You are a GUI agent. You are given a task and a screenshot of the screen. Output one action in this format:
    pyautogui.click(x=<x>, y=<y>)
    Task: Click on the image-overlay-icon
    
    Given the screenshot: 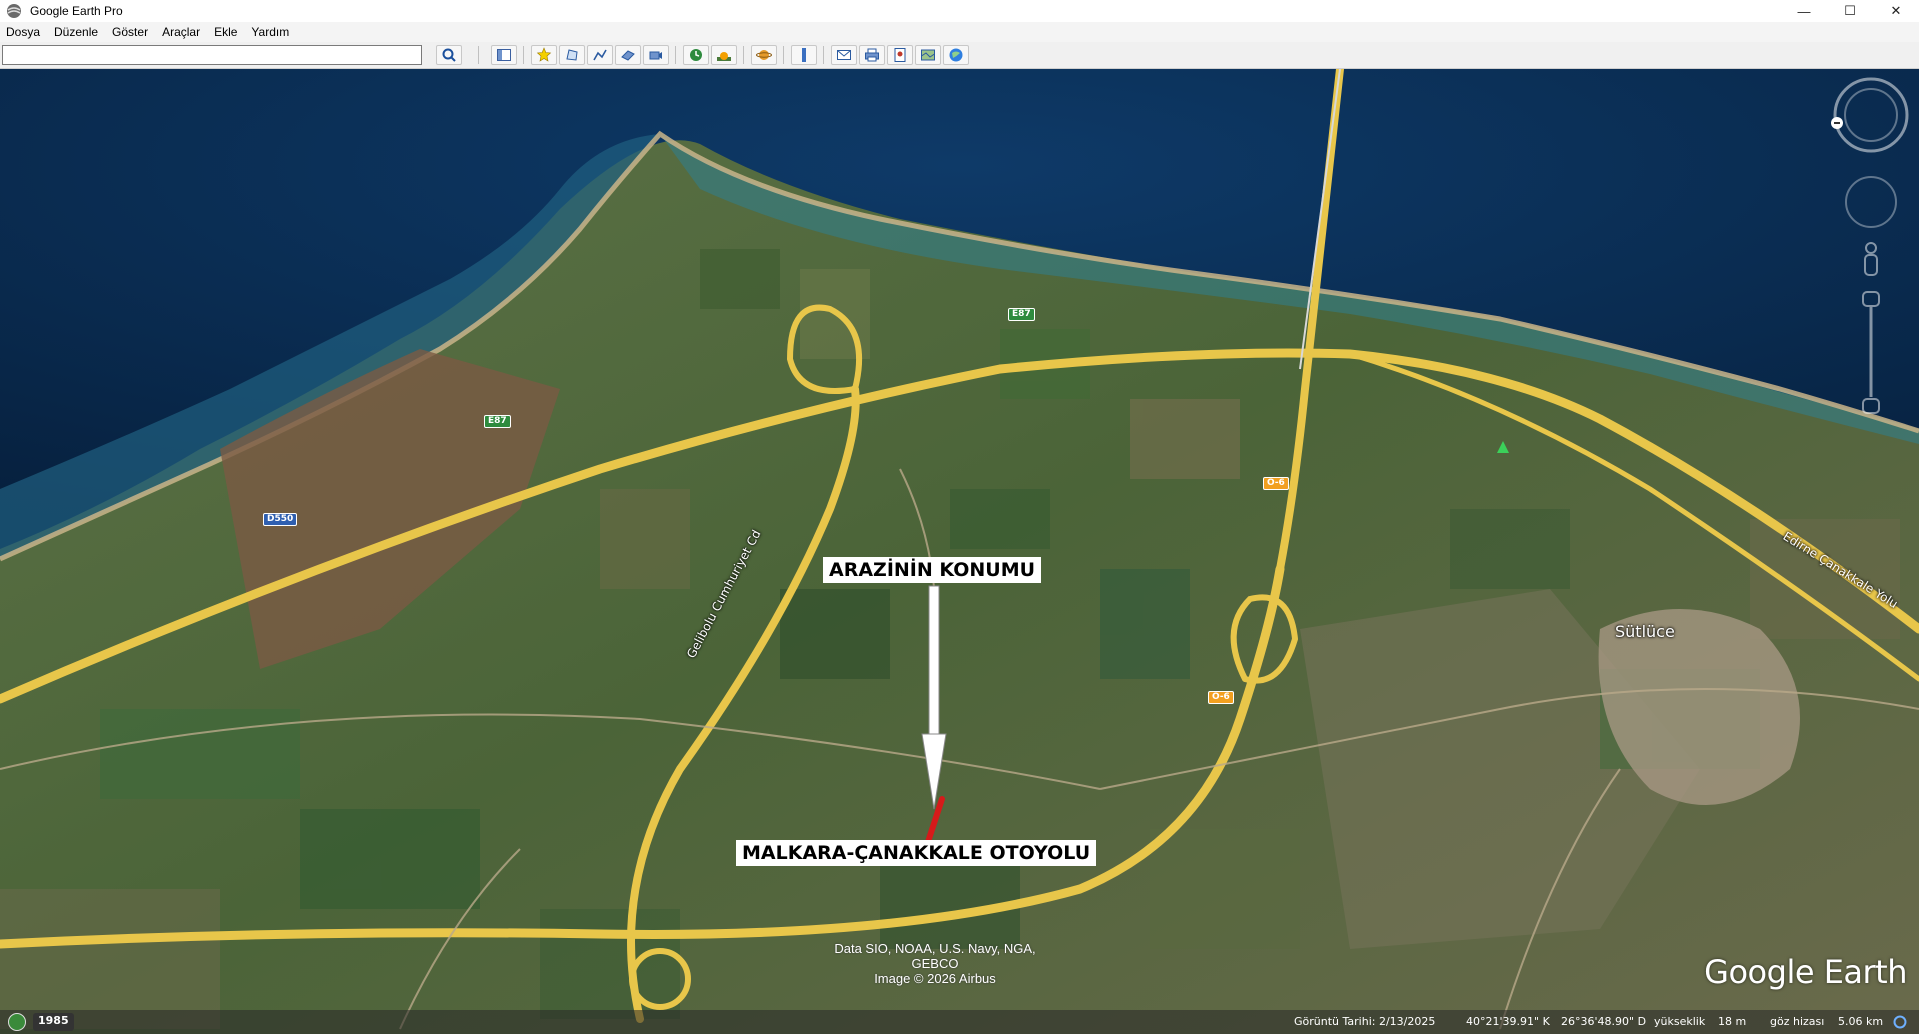 What is the action you would take?
    pyautogui.click(x=628, y=55)
    